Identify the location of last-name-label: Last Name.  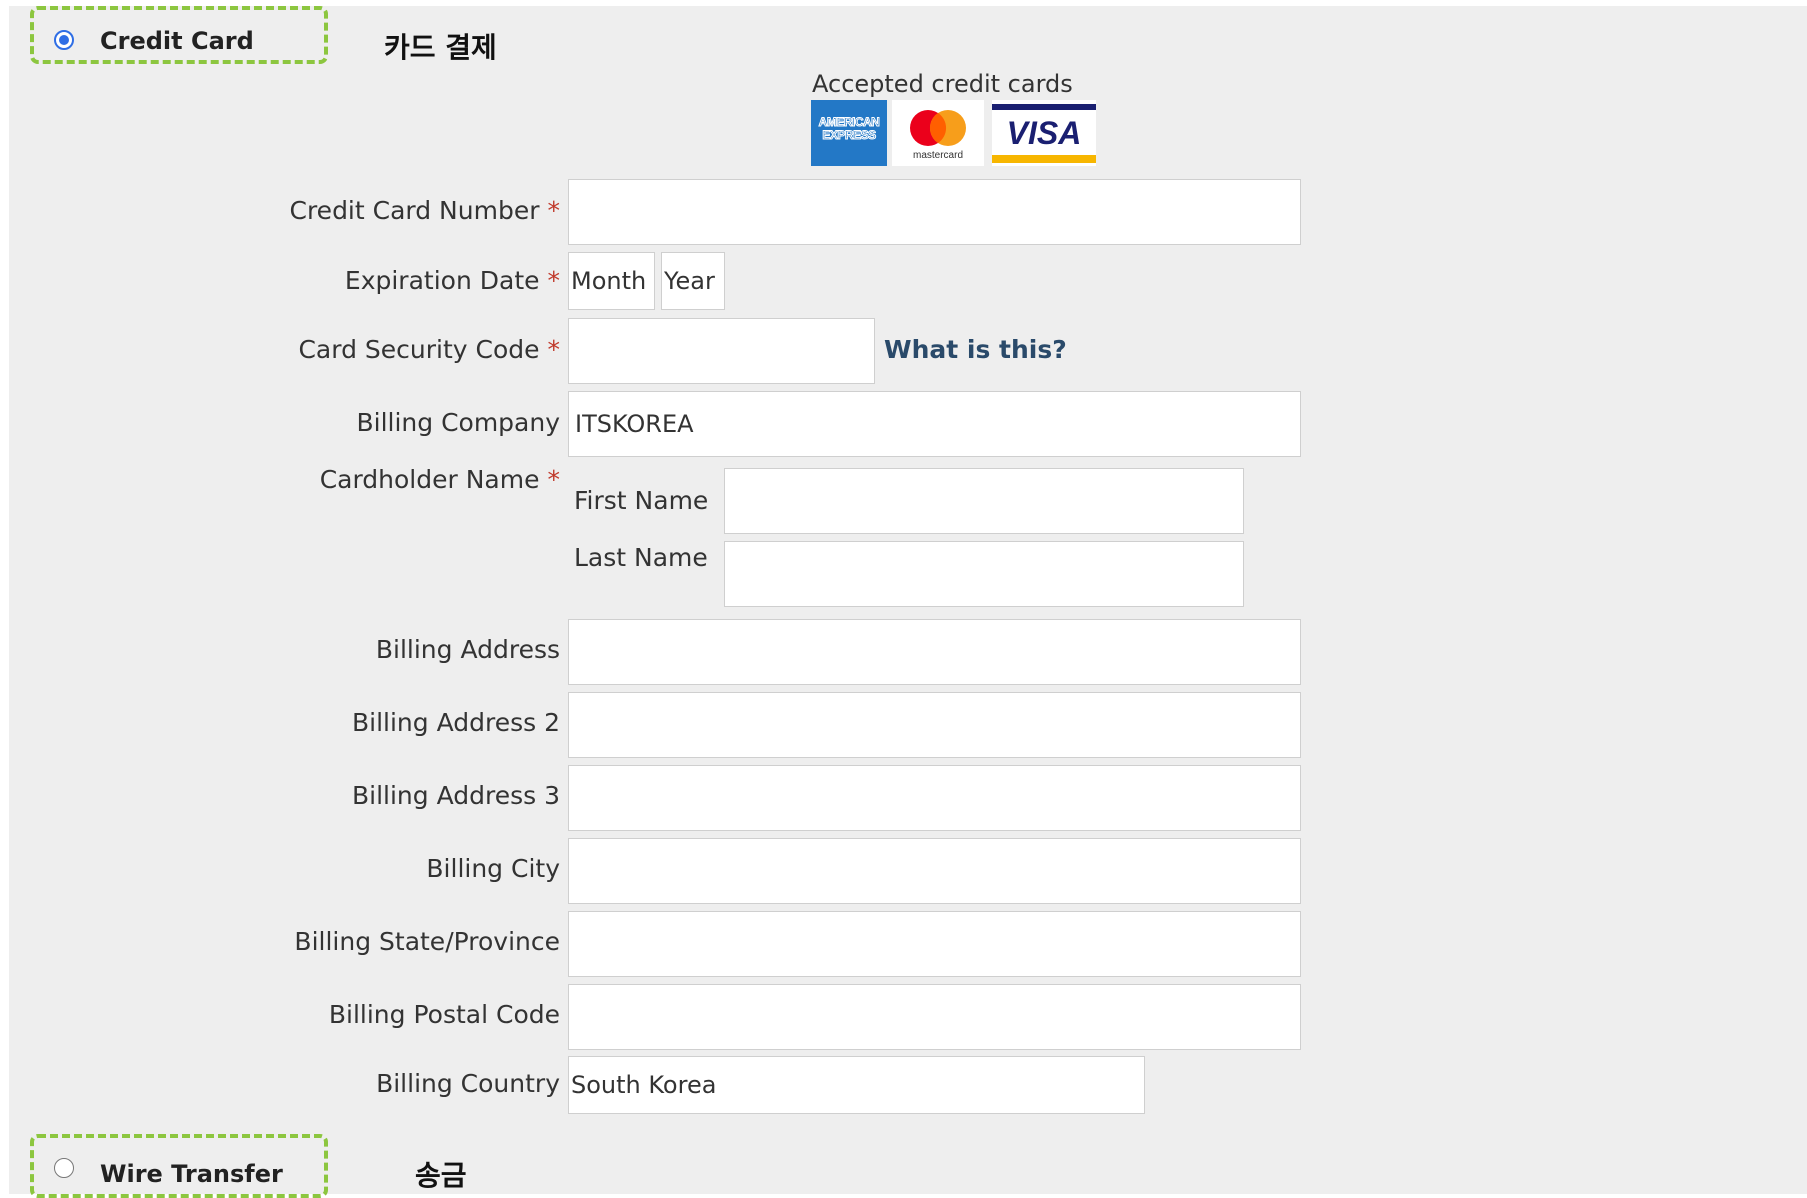
(641, 557).